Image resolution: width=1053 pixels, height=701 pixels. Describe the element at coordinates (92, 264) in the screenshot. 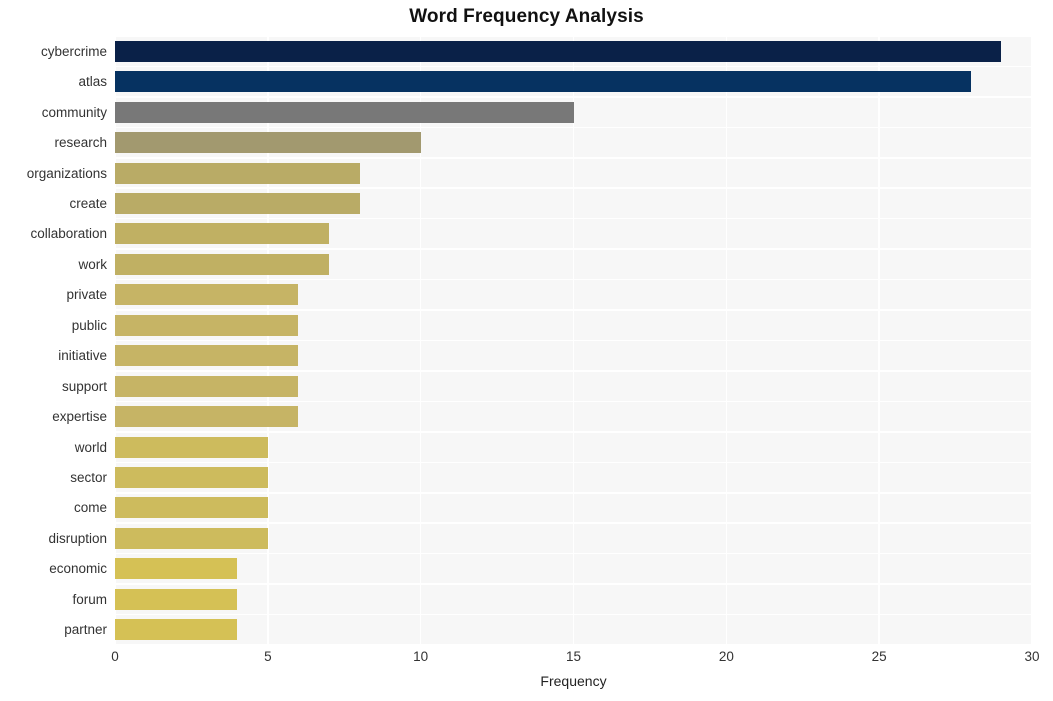

I see `y-tick-label-work: work` at that location.